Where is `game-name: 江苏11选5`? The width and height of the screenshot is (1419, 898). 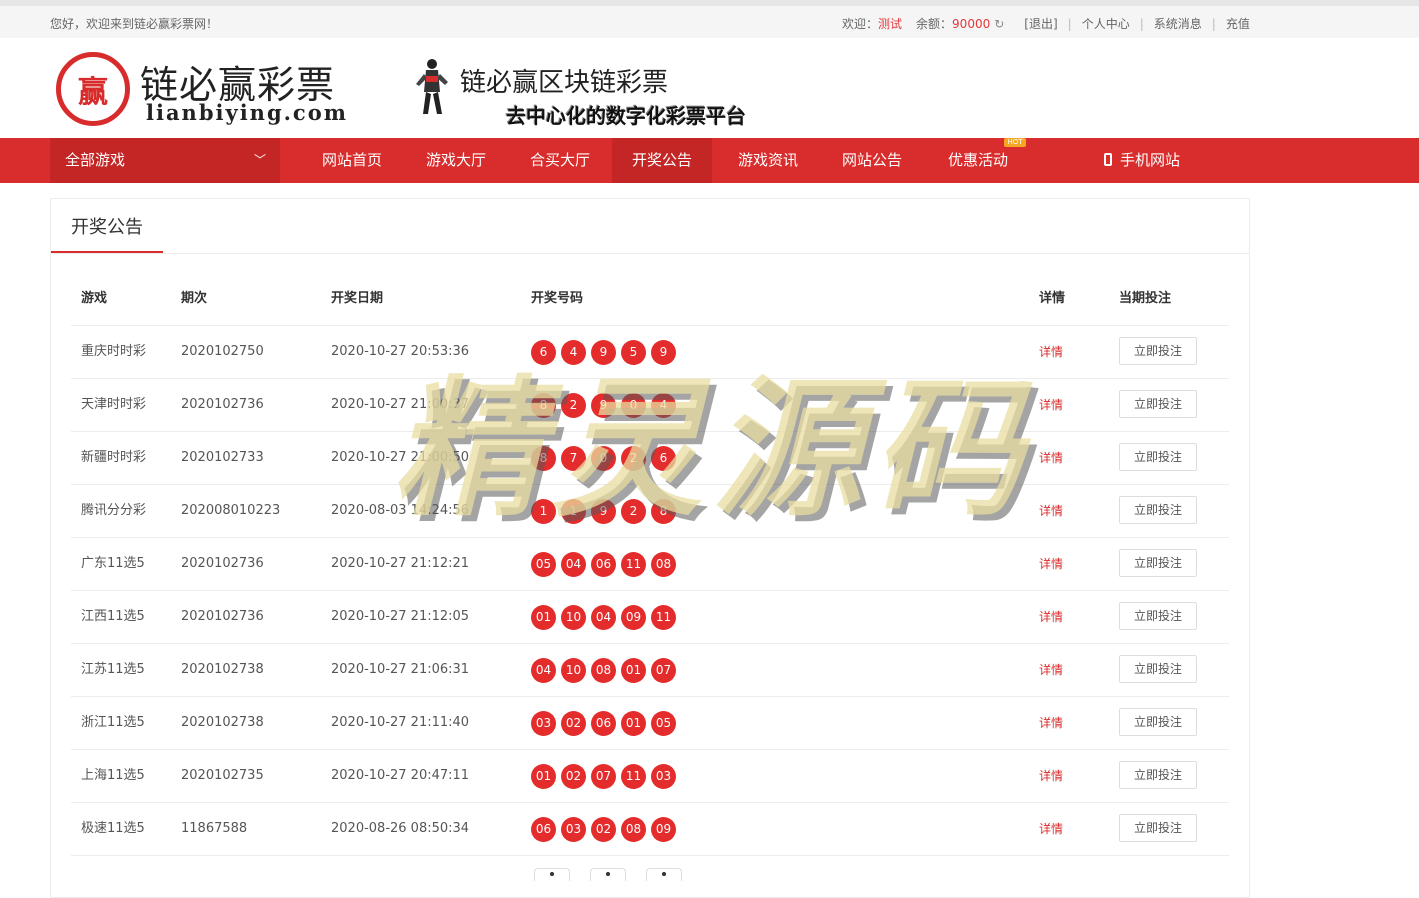 game-name: 江苏11选5 is located at coordinates (113, 669).